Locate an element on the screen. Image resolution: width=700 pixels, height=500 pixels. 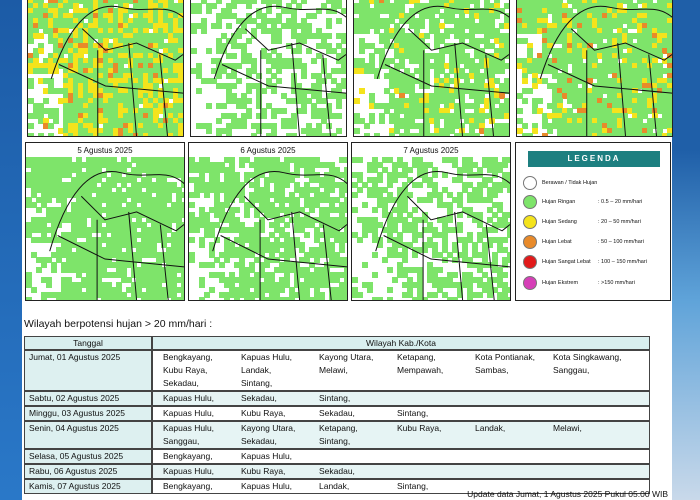
left-blue-band is located at coordinates (11, 250).